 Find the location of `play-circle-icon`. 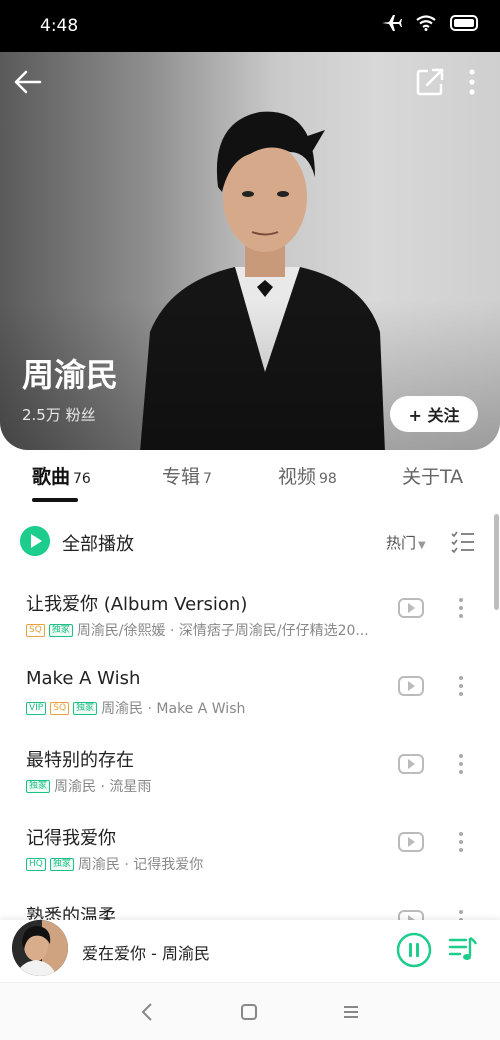

play-circle-icon is located at coordinates (35, 541).